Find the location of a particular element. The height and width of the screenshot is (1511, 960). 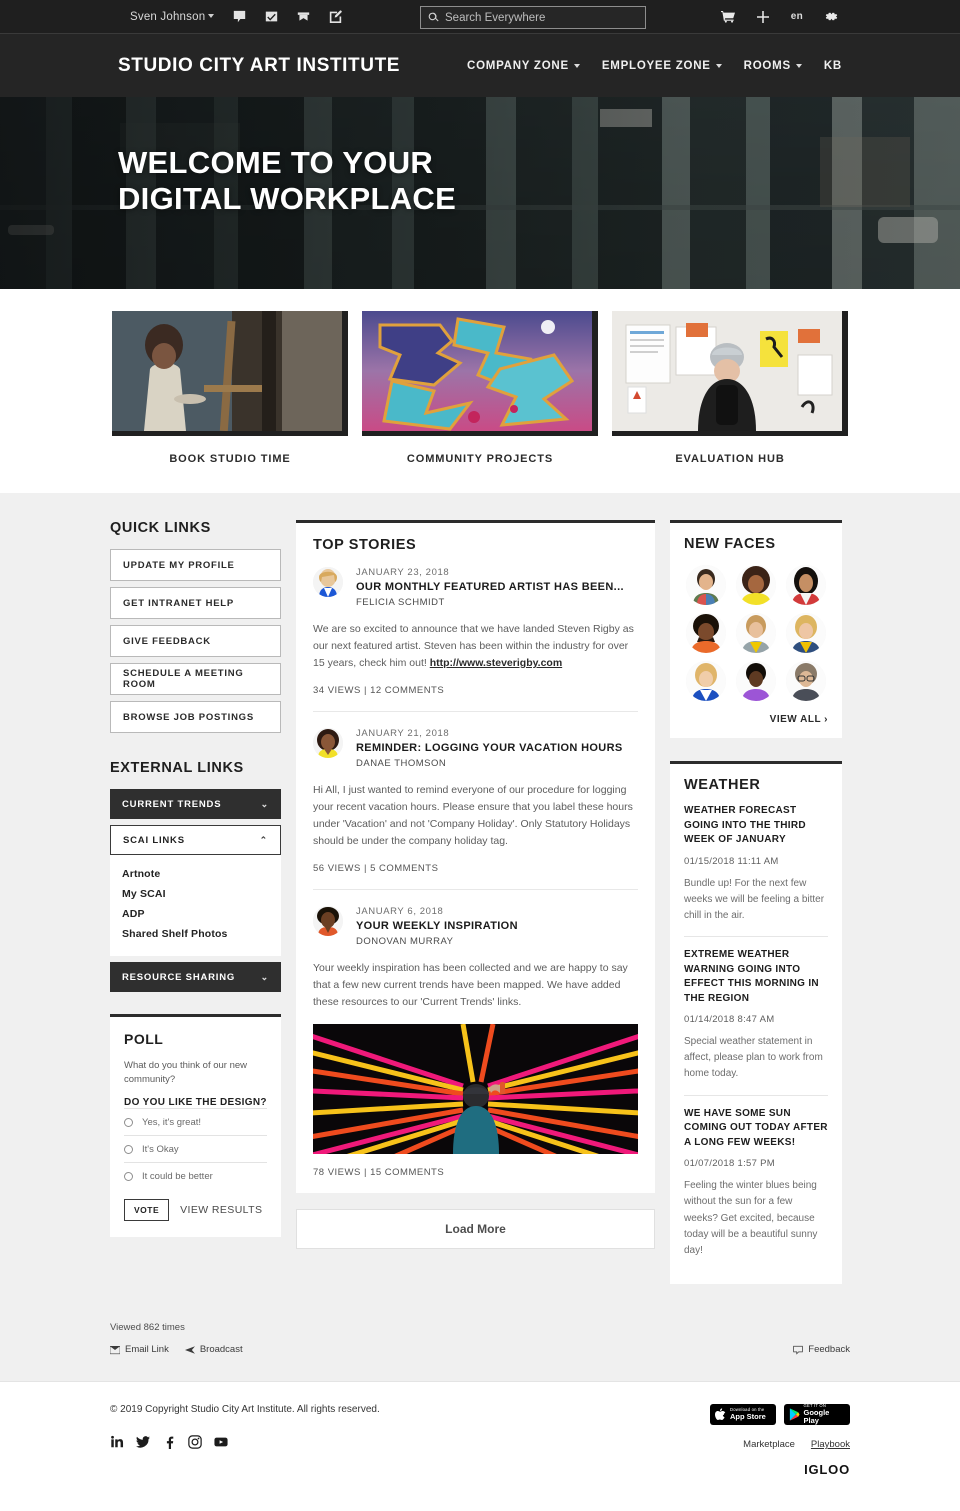

nav-label: KB is located at coordinates (832, 65).